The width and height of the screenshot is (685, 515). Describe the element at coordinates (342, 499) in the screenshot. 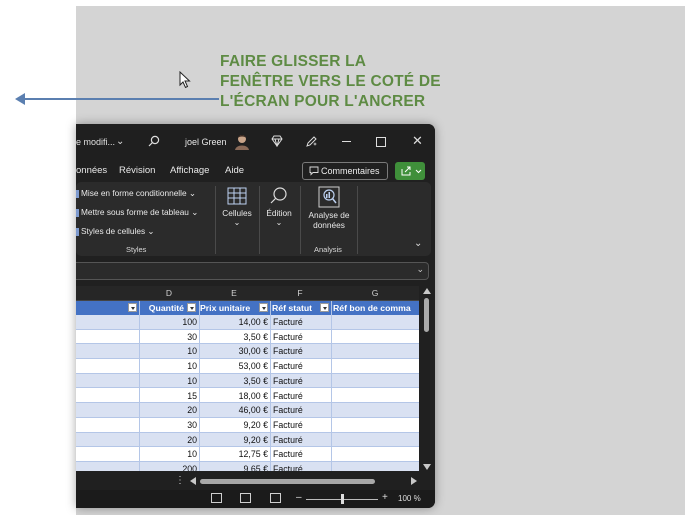

I see `zoom-slider-thumb` at that location.